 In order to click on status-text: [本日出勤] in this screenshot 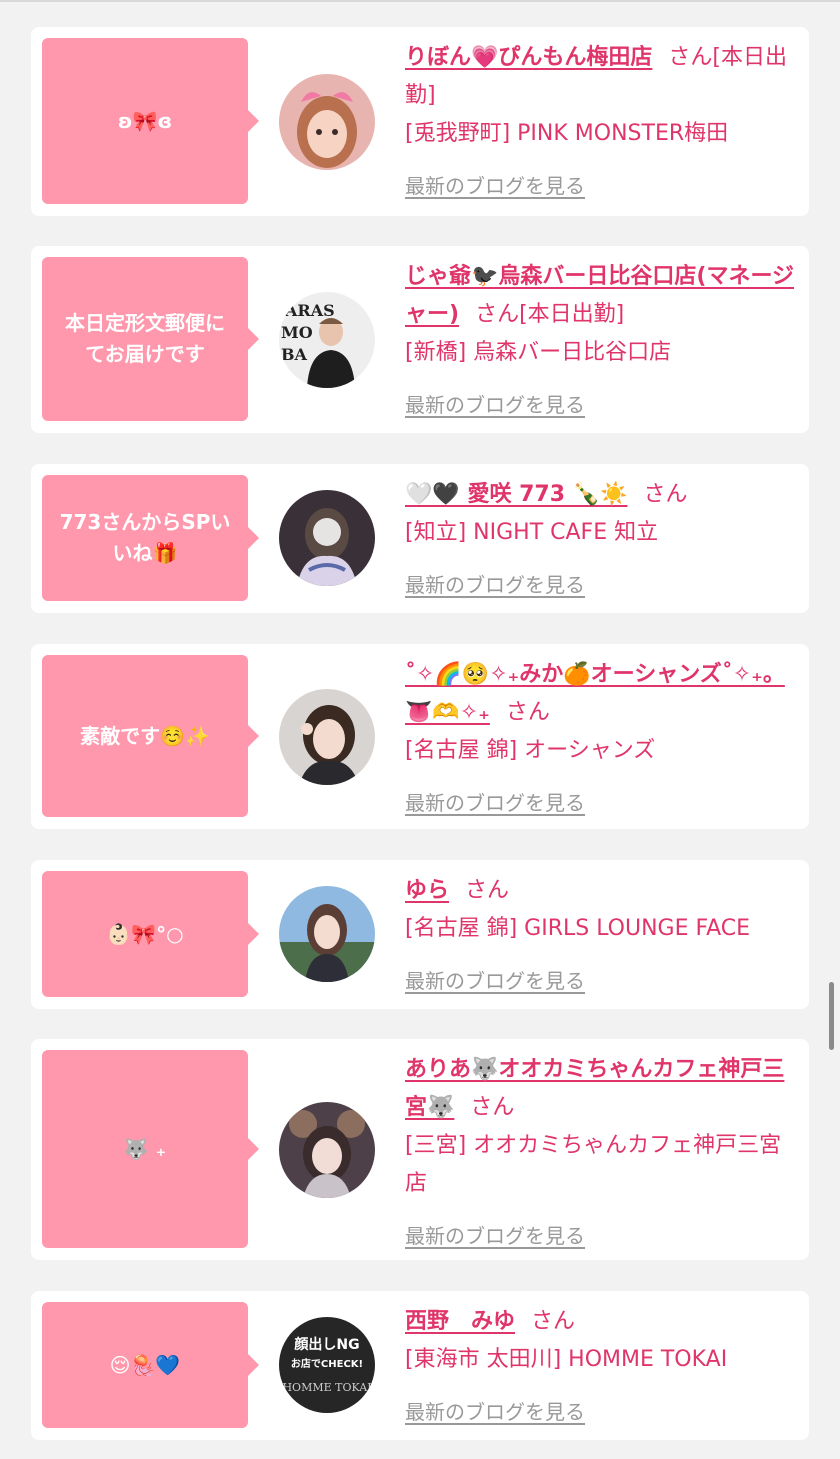, I will do `click(572, 314)`.